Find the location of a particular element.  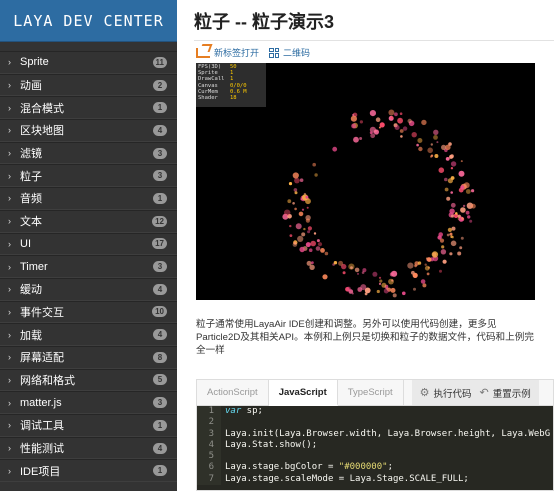

reset-example-button: ↶ 重置示例 is located at coordinates (505, 393).